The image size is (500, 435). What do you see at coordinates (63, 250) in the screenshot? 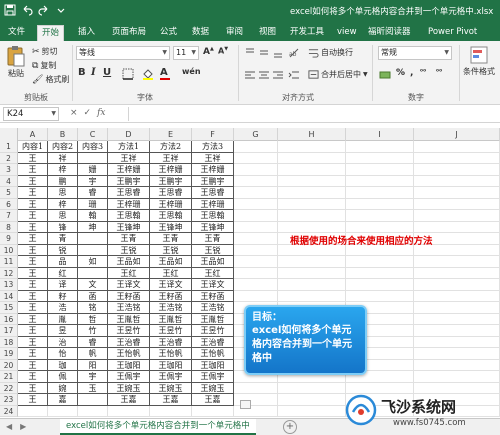
I see `cell-b10: 锐` at bounding box center [63, 250].